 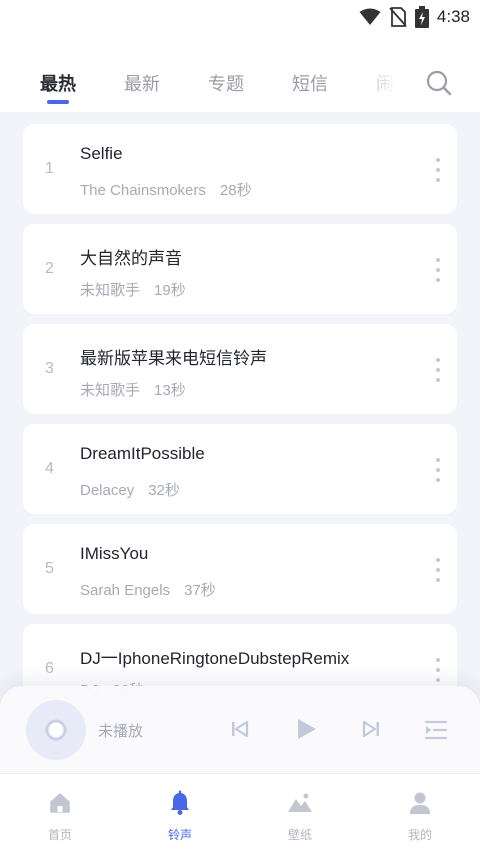 What do you see at coordinates (310, 83) in the screenshot?
I see `tab-sms: 短信` at bounding box center [310, 83].